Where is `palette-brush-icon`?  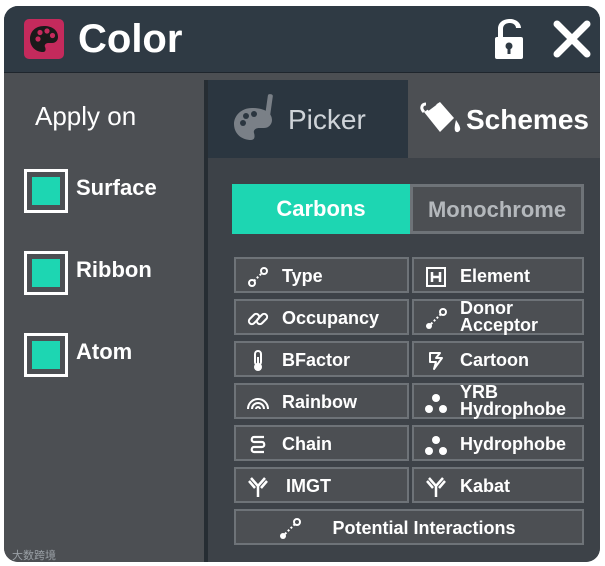
palette-brush-icon is located at coordinates (253, 117).